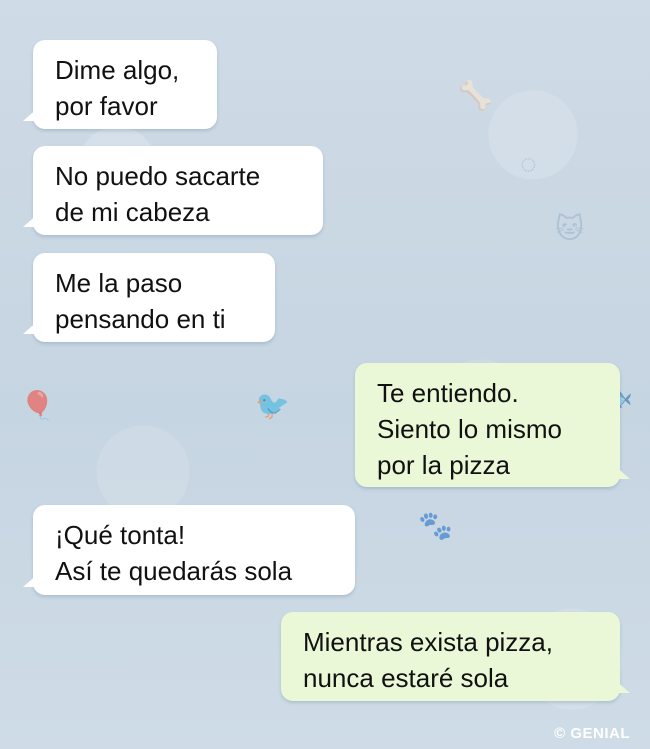 This screenshot has height=749, width=650. What do you see at coordinates (140, 319) in the screenshot?
I see `message-line: pensando en ti` at bounding box center [140, 319].